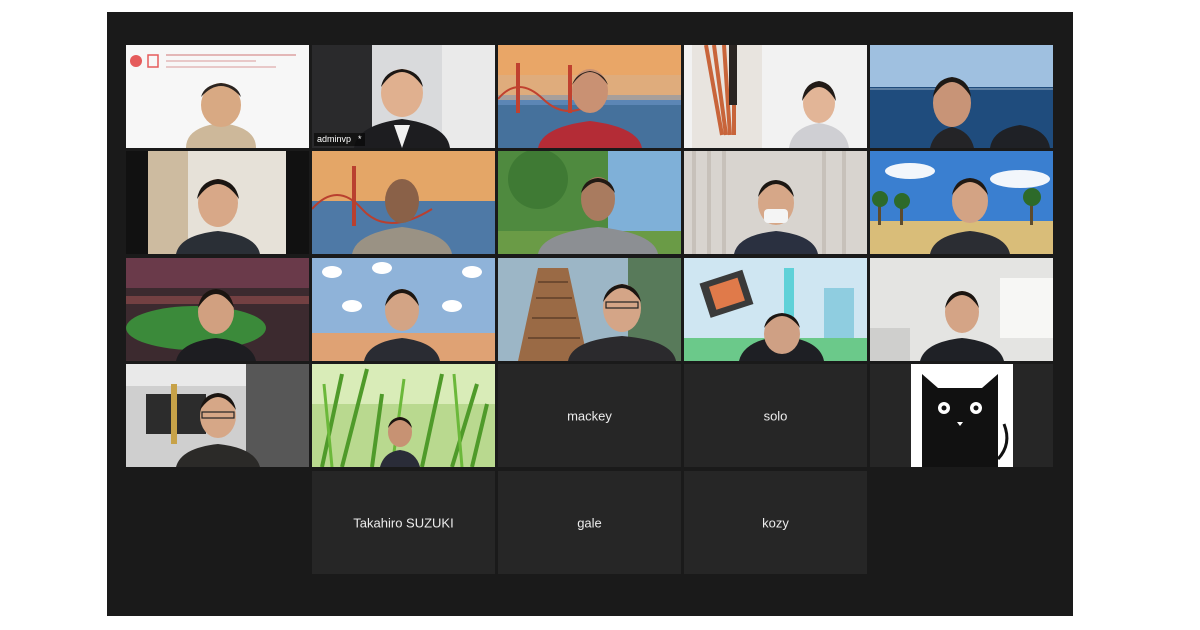 This screenshot has height=630, width=1200. What do you see at coordinates (339, 139) in the screenshot?
I see `participant-name-tag: adminvp *` at bounding box center [339, 139].